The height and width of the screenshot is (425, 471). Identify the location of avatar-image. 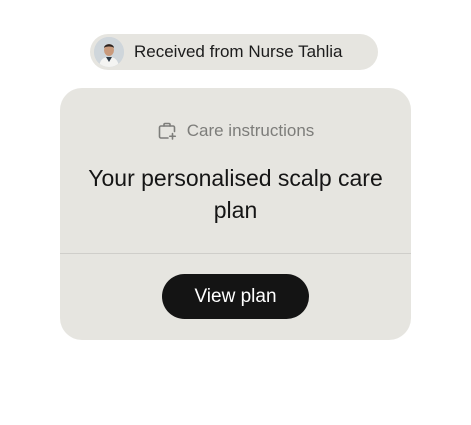
(109, 52).